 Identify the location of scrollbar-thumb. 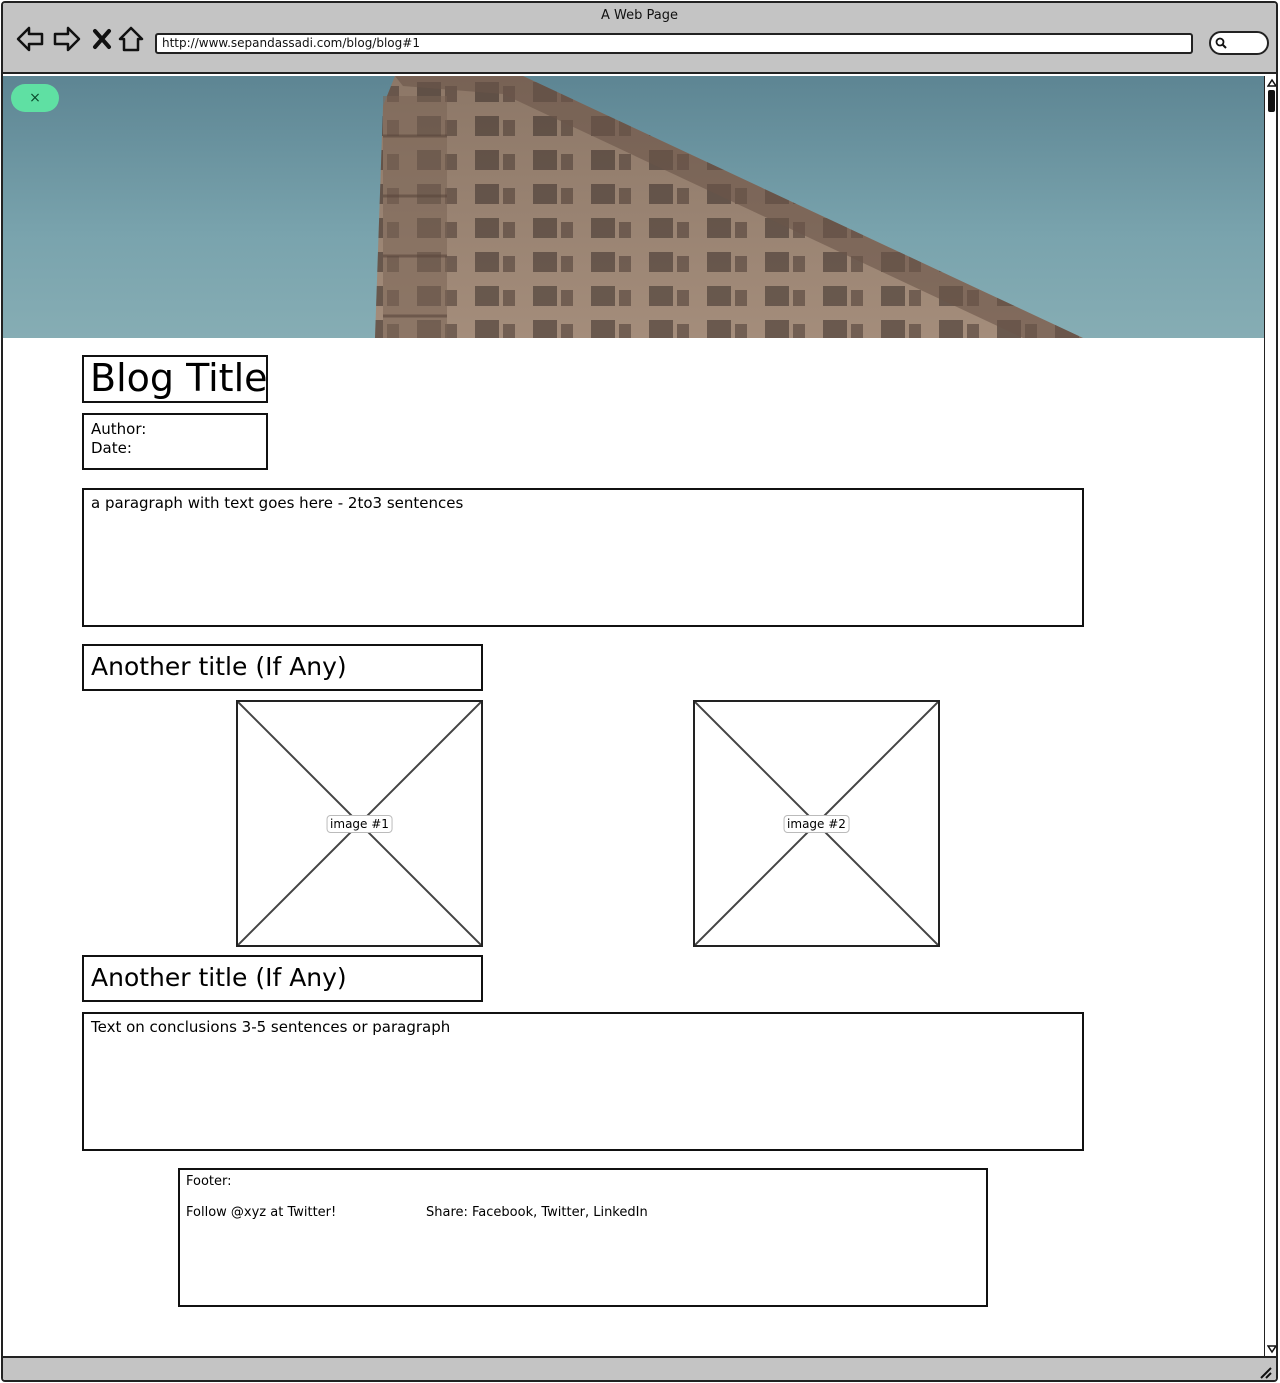
(1271, 101).